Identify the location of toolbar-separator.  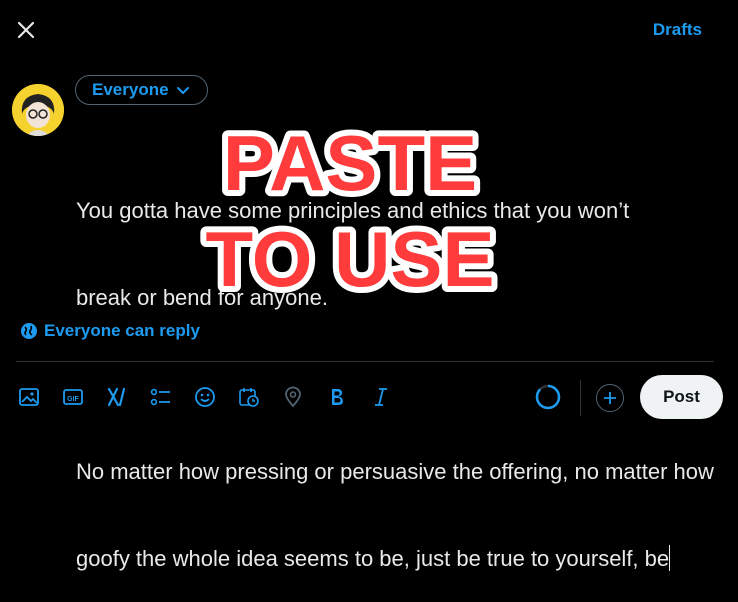
(580, 398).